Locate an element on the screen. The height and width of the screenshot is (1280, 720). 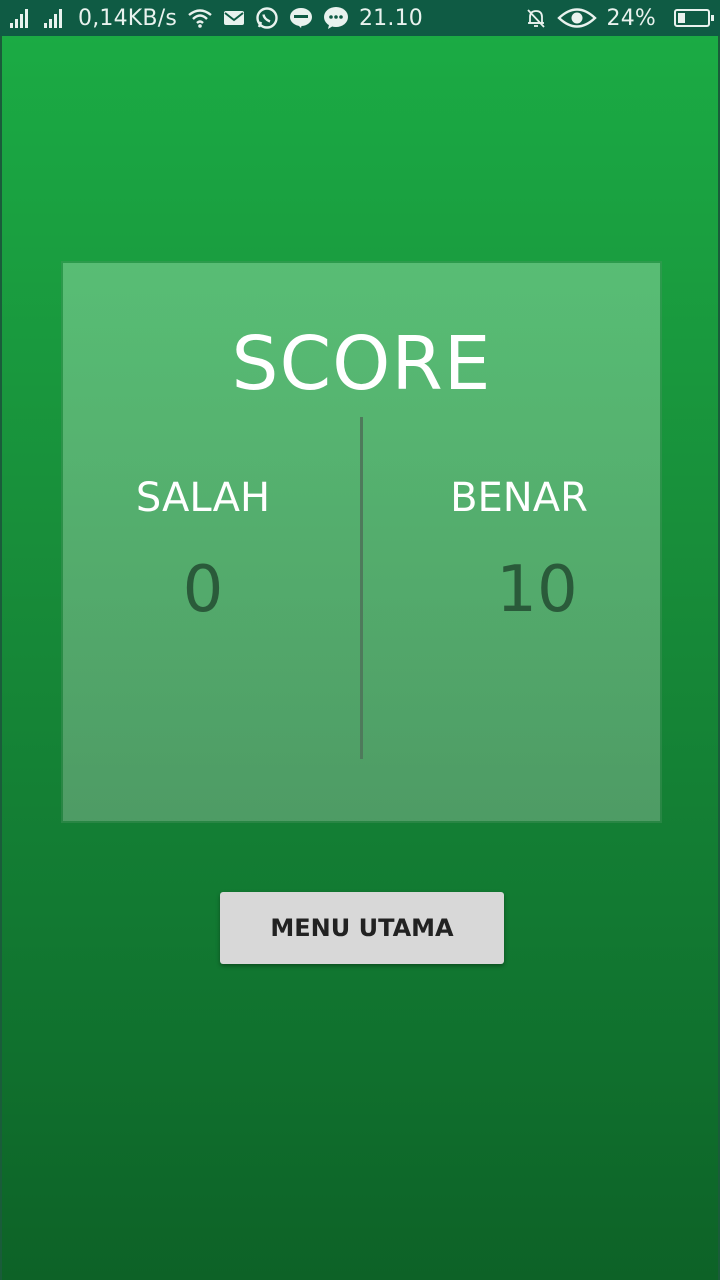
clock-text: 21.10 is located at coordinates (390, 18).